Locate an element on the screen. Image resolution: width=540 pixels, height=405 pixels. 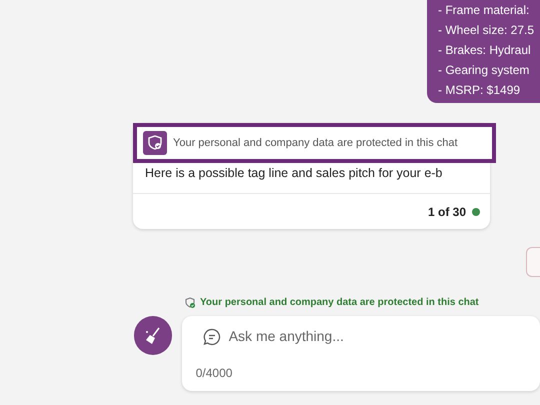
protection-notice: Your personal and company data are protected in this chat is located at coordinates (339, 303).